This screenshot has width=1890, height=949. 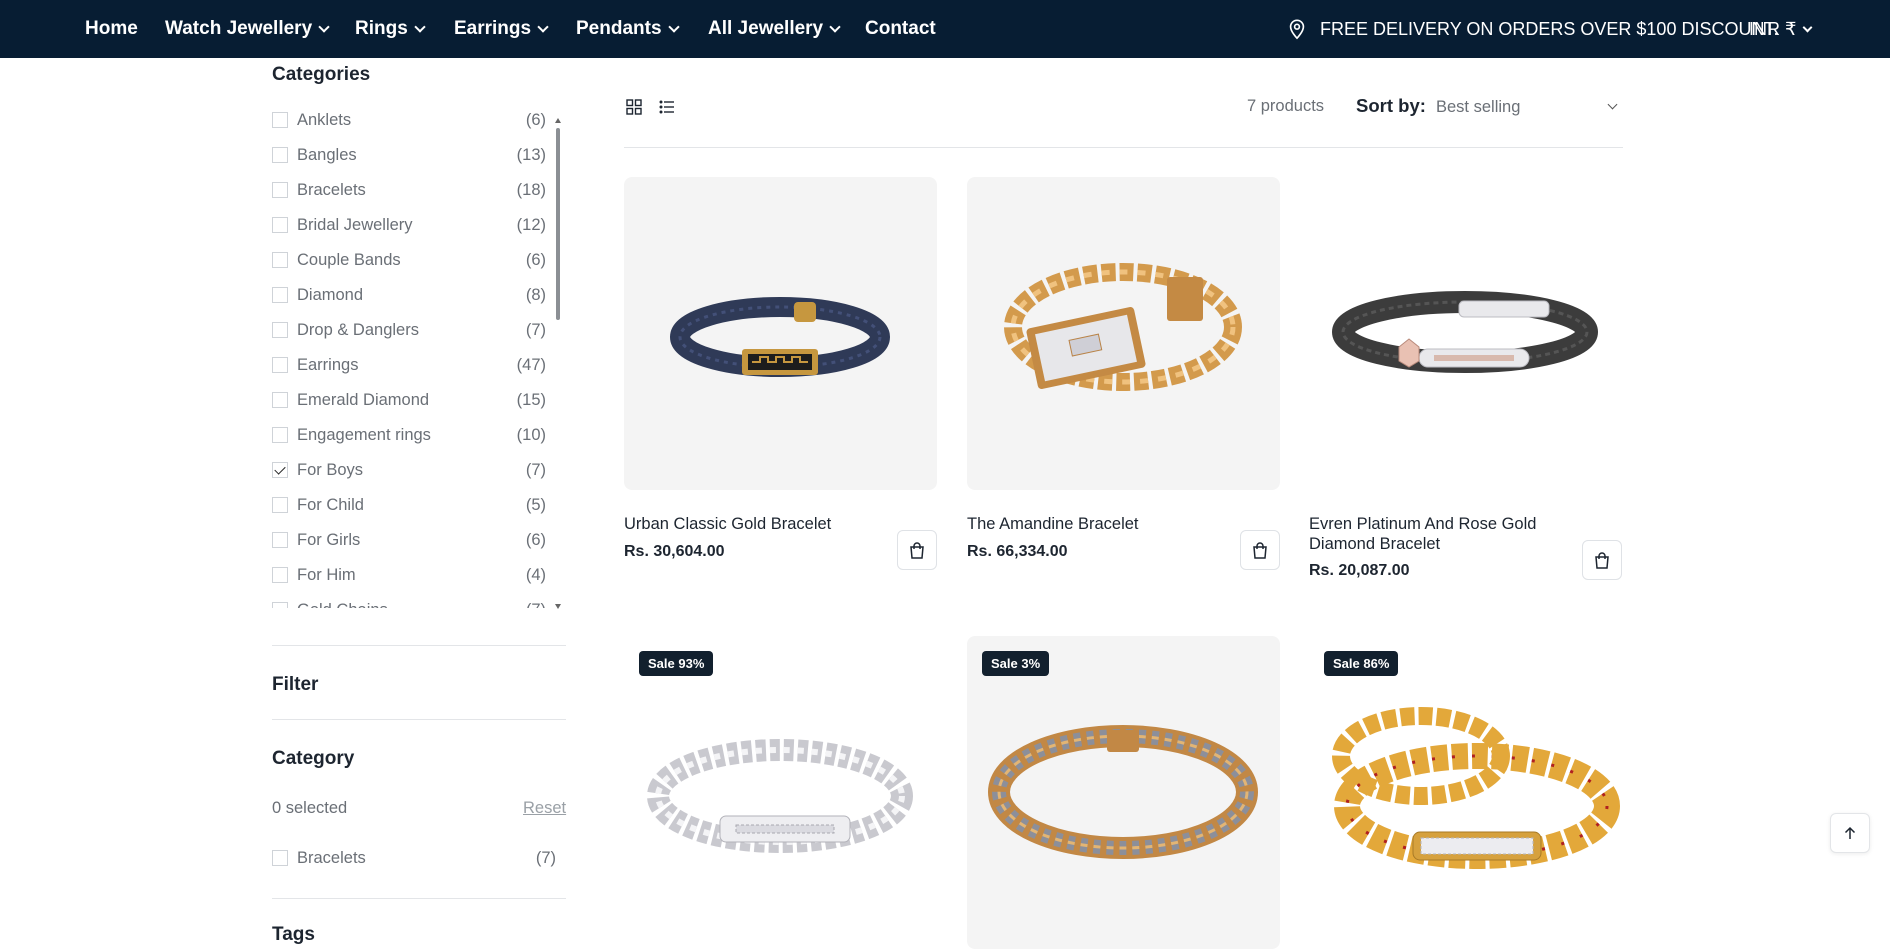 What do you see at coordinates (1850, 833) in the screenshot?
I see `back-to-top-button` at bounding box center [1850, 833].